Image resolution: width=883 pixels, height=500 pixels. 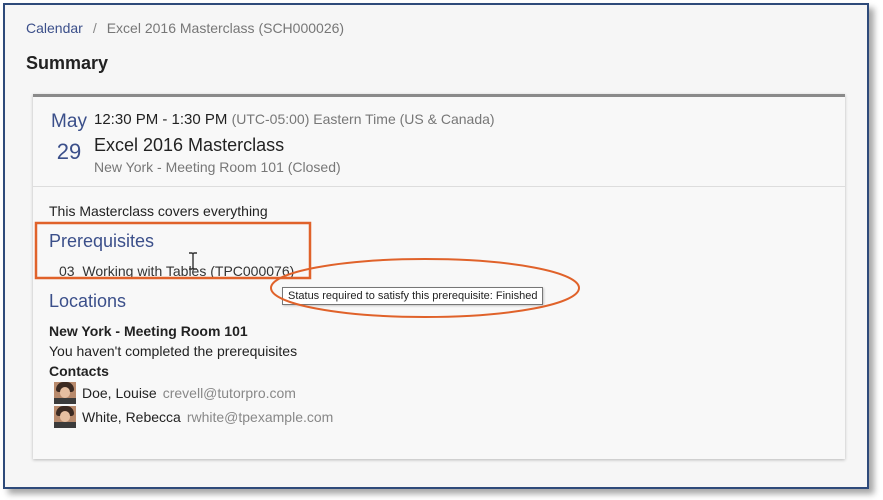 What do you see at coordinates (102, 241) in the screenshot?
I see `prerequisites-heading: Prerequisites` at bounding box center [102, 241].